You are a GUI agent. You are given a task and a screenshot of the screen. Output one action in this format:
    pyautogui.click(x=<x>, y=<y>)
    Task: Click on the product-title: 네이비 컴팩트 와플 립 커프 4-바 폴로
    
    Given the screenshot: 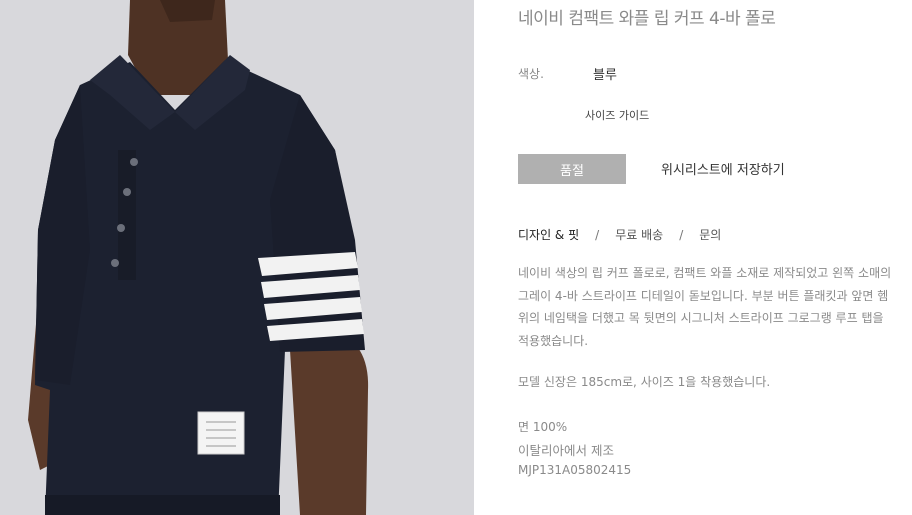 What is the action you would take?
    pyautogui.click(x=647, y=19)
    